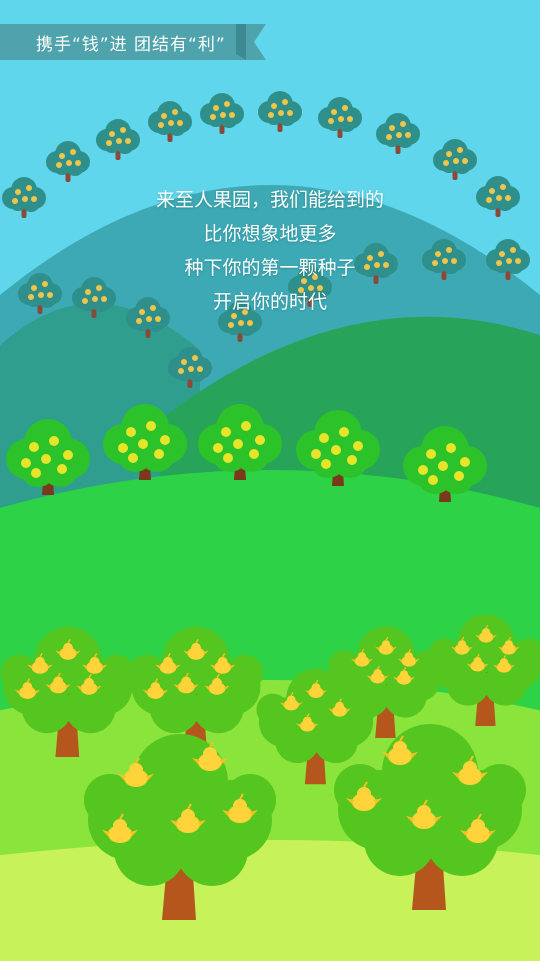 The height and width of the screenshot is (961, 540). Describe the element at coordinates (270, 251) in the screenshot. I see `slogan-block: 来至人果园，我们能给到的 比你想象地更多 种下你的第一颗种子 开启你的时代` at that location.